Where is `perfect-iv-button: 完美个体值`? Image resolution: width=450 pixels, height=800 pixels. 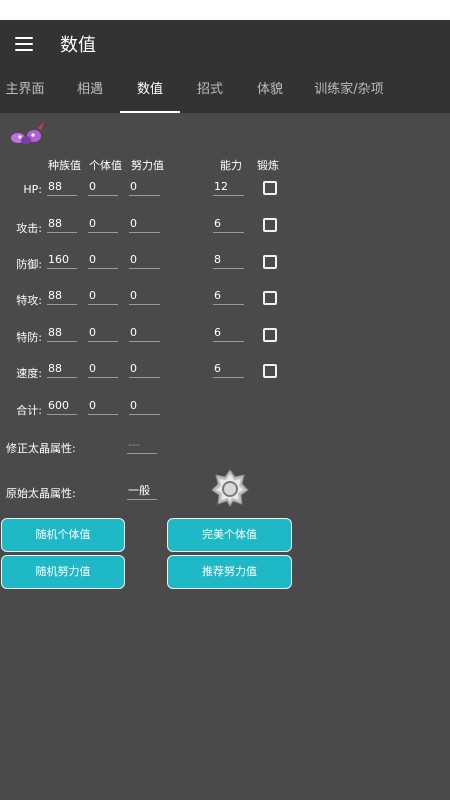 perfect-iv-button: 完美个体值 is located at coordinates (229, 535).